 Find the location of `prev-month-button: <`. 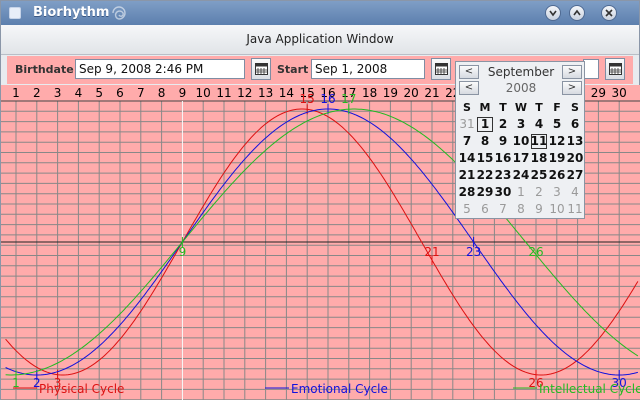

prev-month-button: < is located at coordinates (469, 72).